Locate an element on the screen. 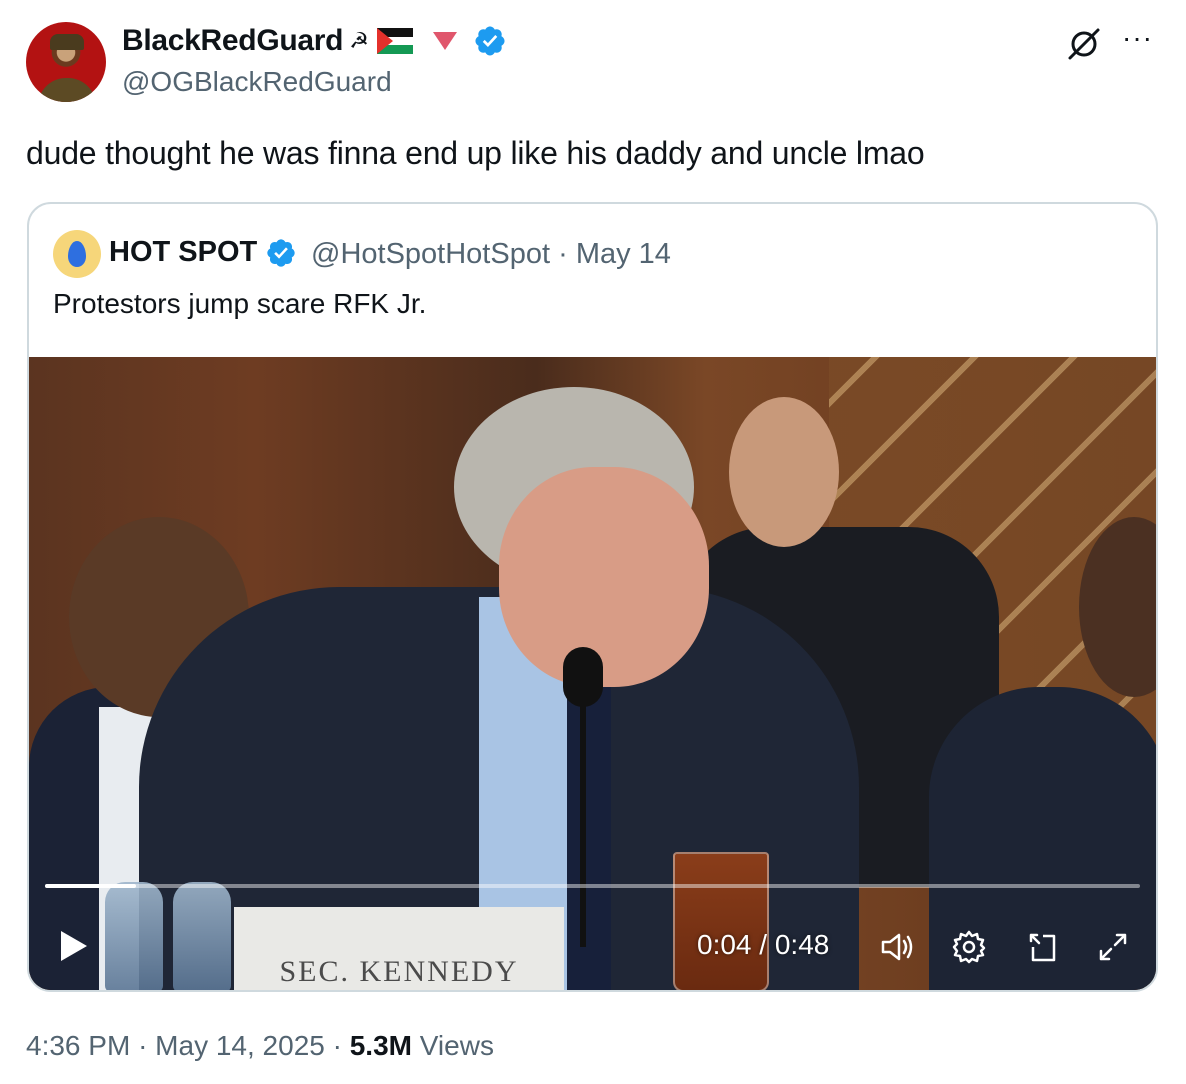  picture-in-picture-icon is located at coordinates (1043, 947).